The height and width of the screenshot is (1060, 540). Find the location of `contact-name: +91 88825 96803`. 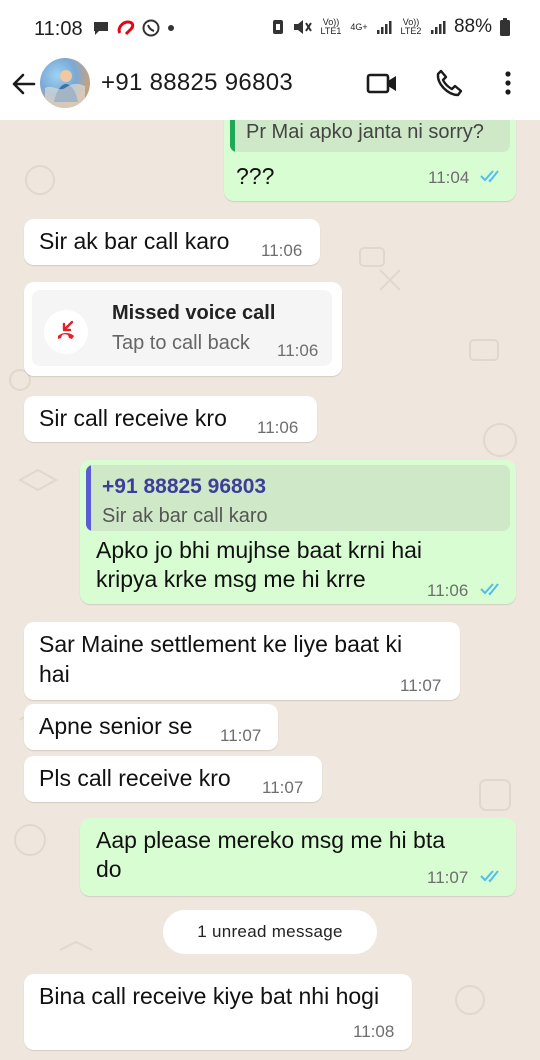

contact-name: +91 88825 96803 is located at coordinates (197, 83).